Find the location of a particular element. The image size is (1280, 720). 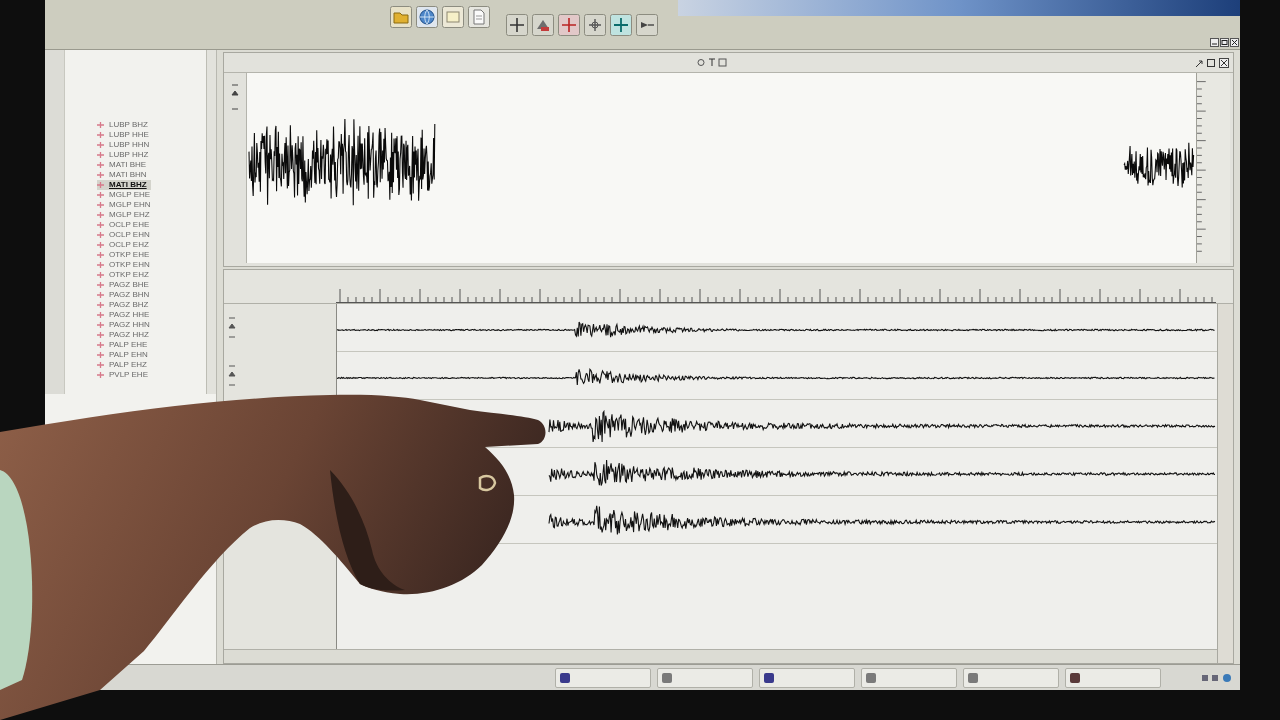

seismic-waveform is located at coordinates (1159, 165).